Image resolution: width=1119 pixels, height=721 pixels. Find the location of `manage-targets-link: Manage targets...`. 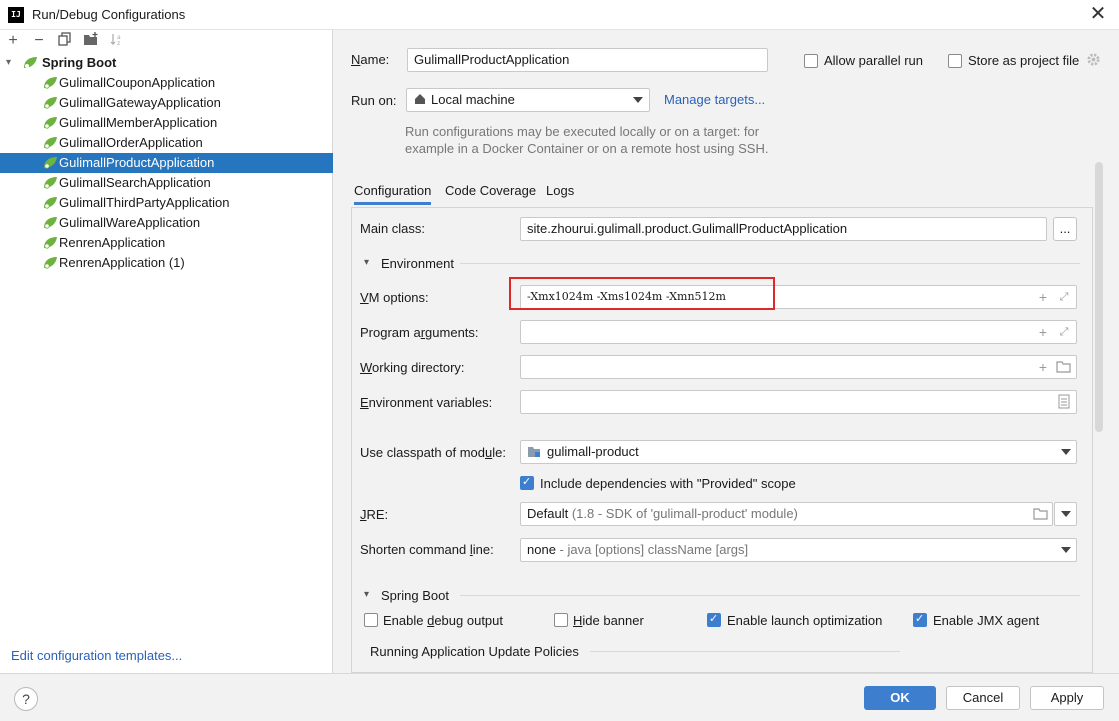

manage-targets-link: Manage targets... is located at coordinates (714, 99).